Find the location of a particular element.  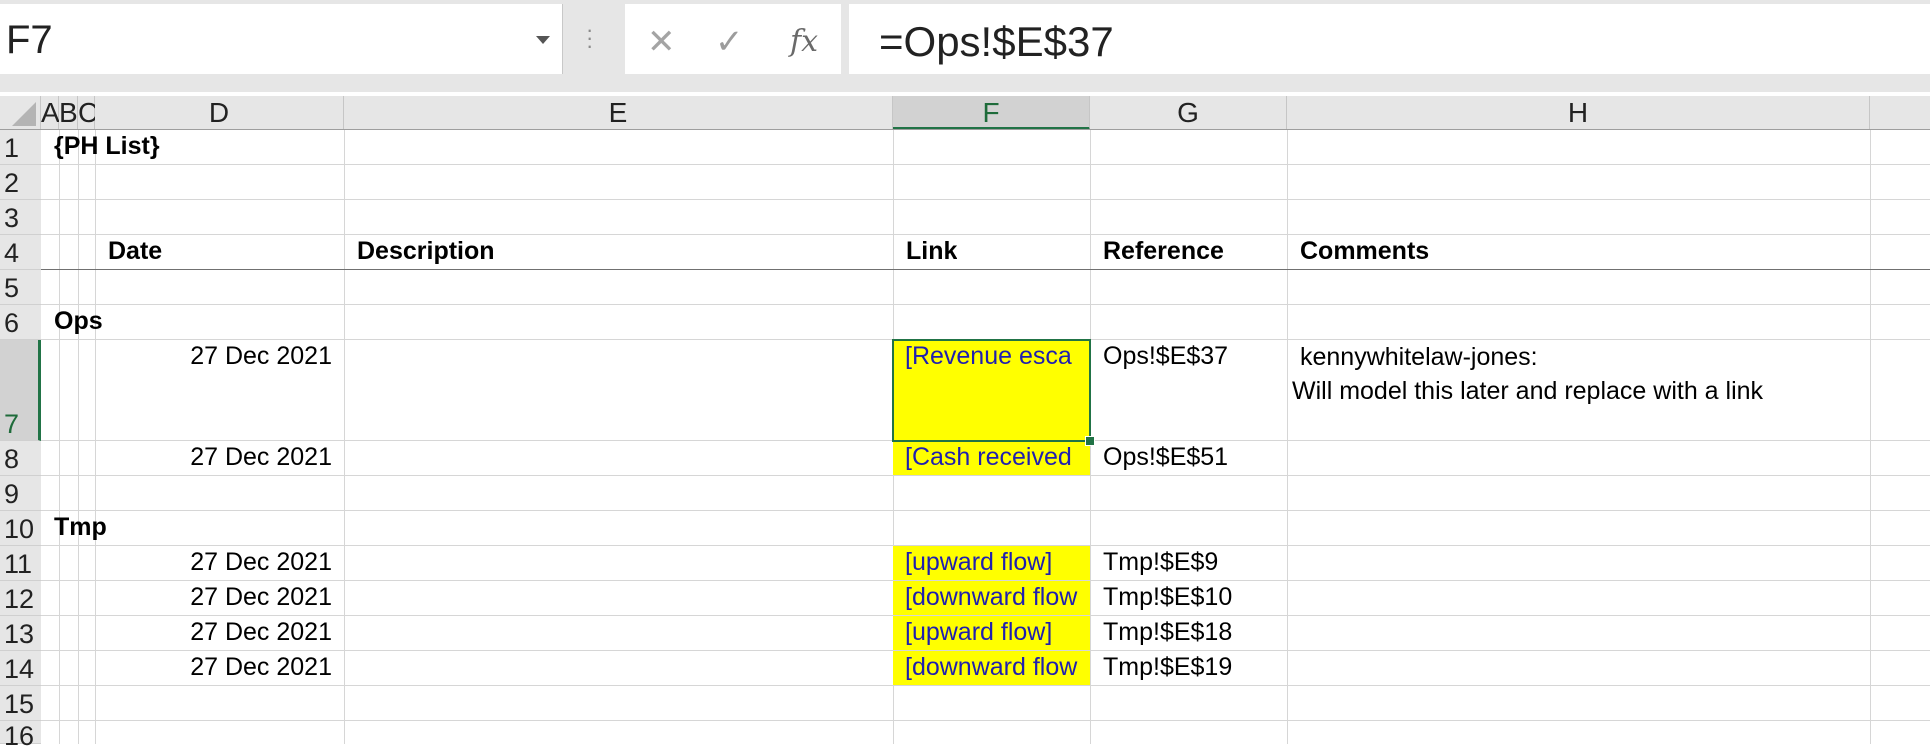

row-header-5: 5 is located at coordinates (20, 287).